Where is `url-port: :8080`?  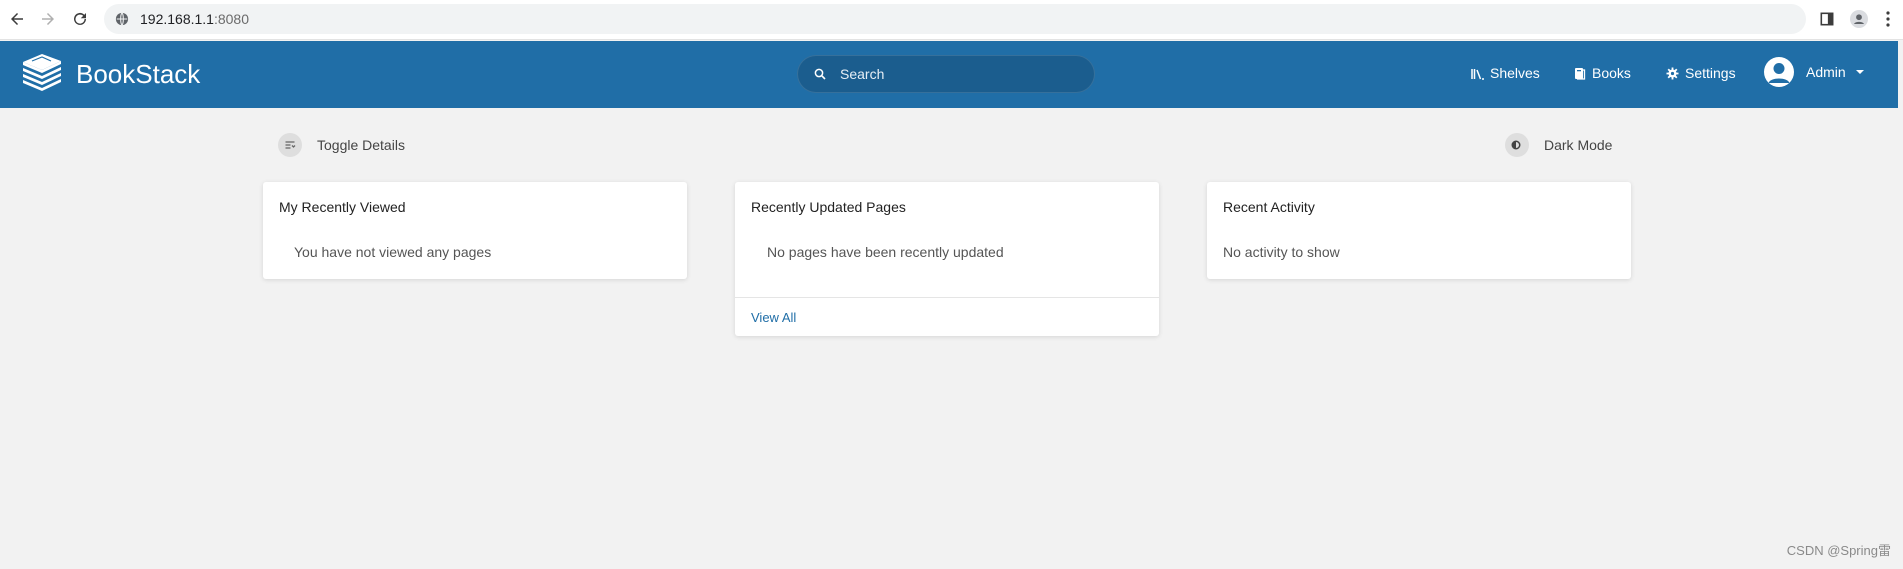 url-port: :8080 is located at coordinates (231, 19).